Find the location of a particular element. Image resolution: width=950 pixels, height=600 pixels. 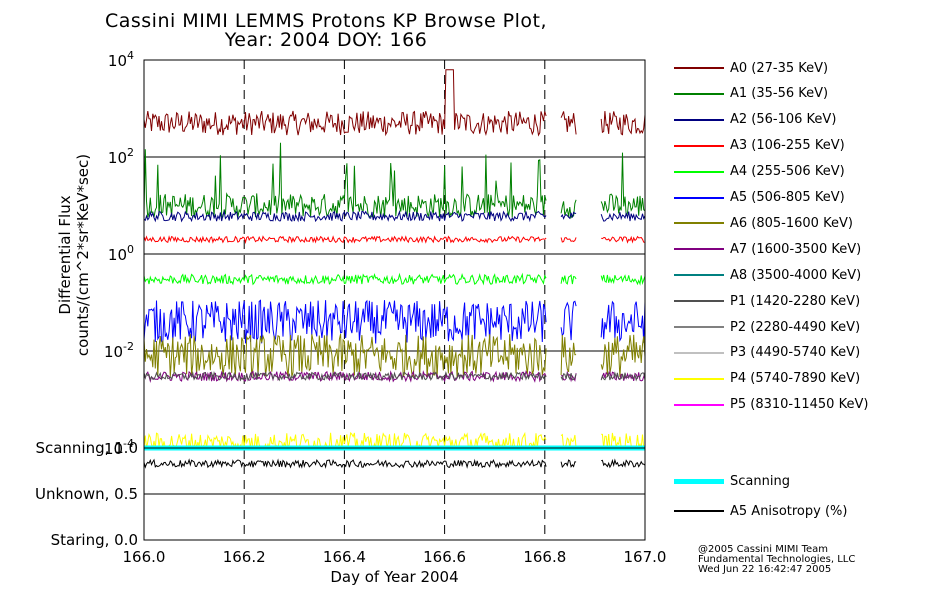

flux-tick-label: 104 is located at coordinates (121, 59).